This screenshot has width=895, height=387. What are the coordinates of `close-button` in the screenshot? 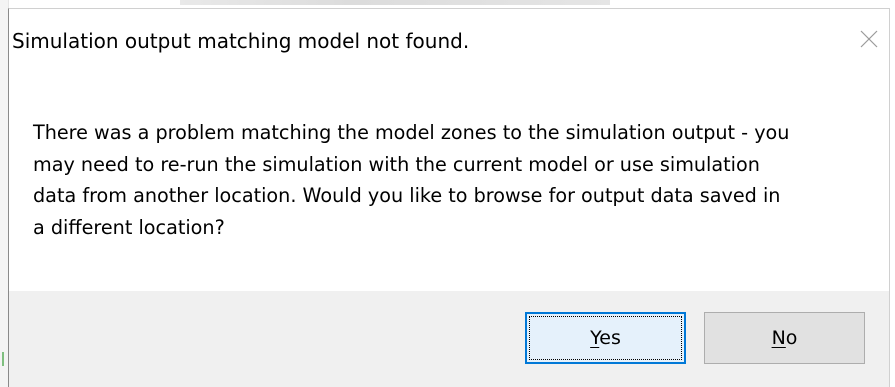 It's located at (869, 39).